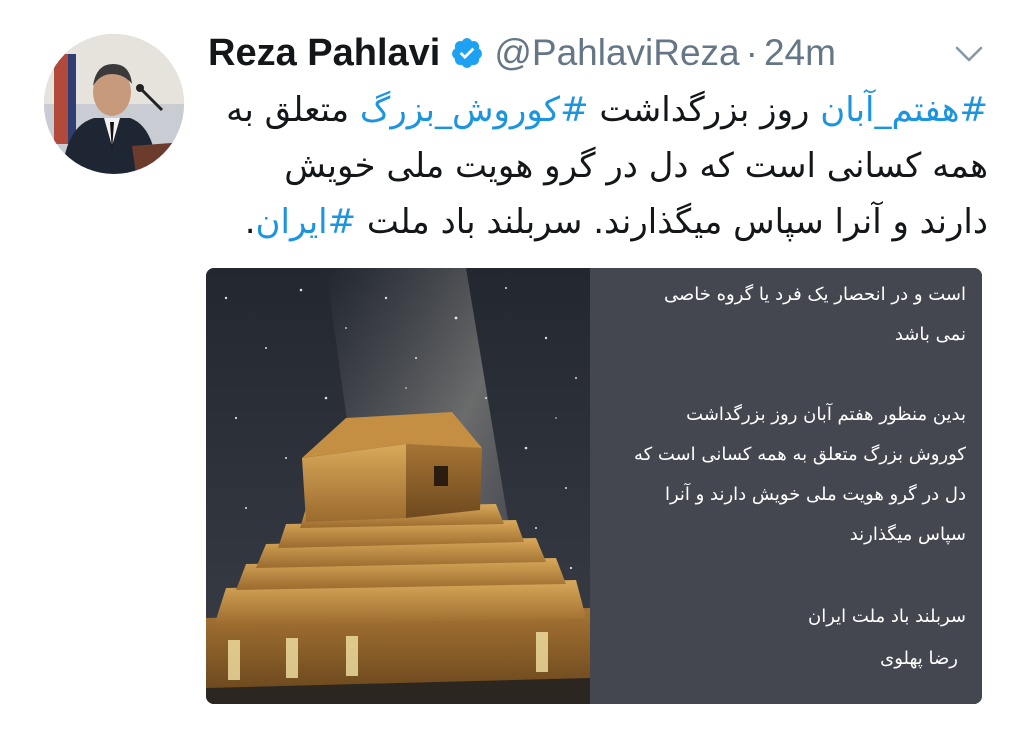  Describe the element at coordinates (250, 222) in the screenshot. I see `tweet-text-segment: .` at that location.